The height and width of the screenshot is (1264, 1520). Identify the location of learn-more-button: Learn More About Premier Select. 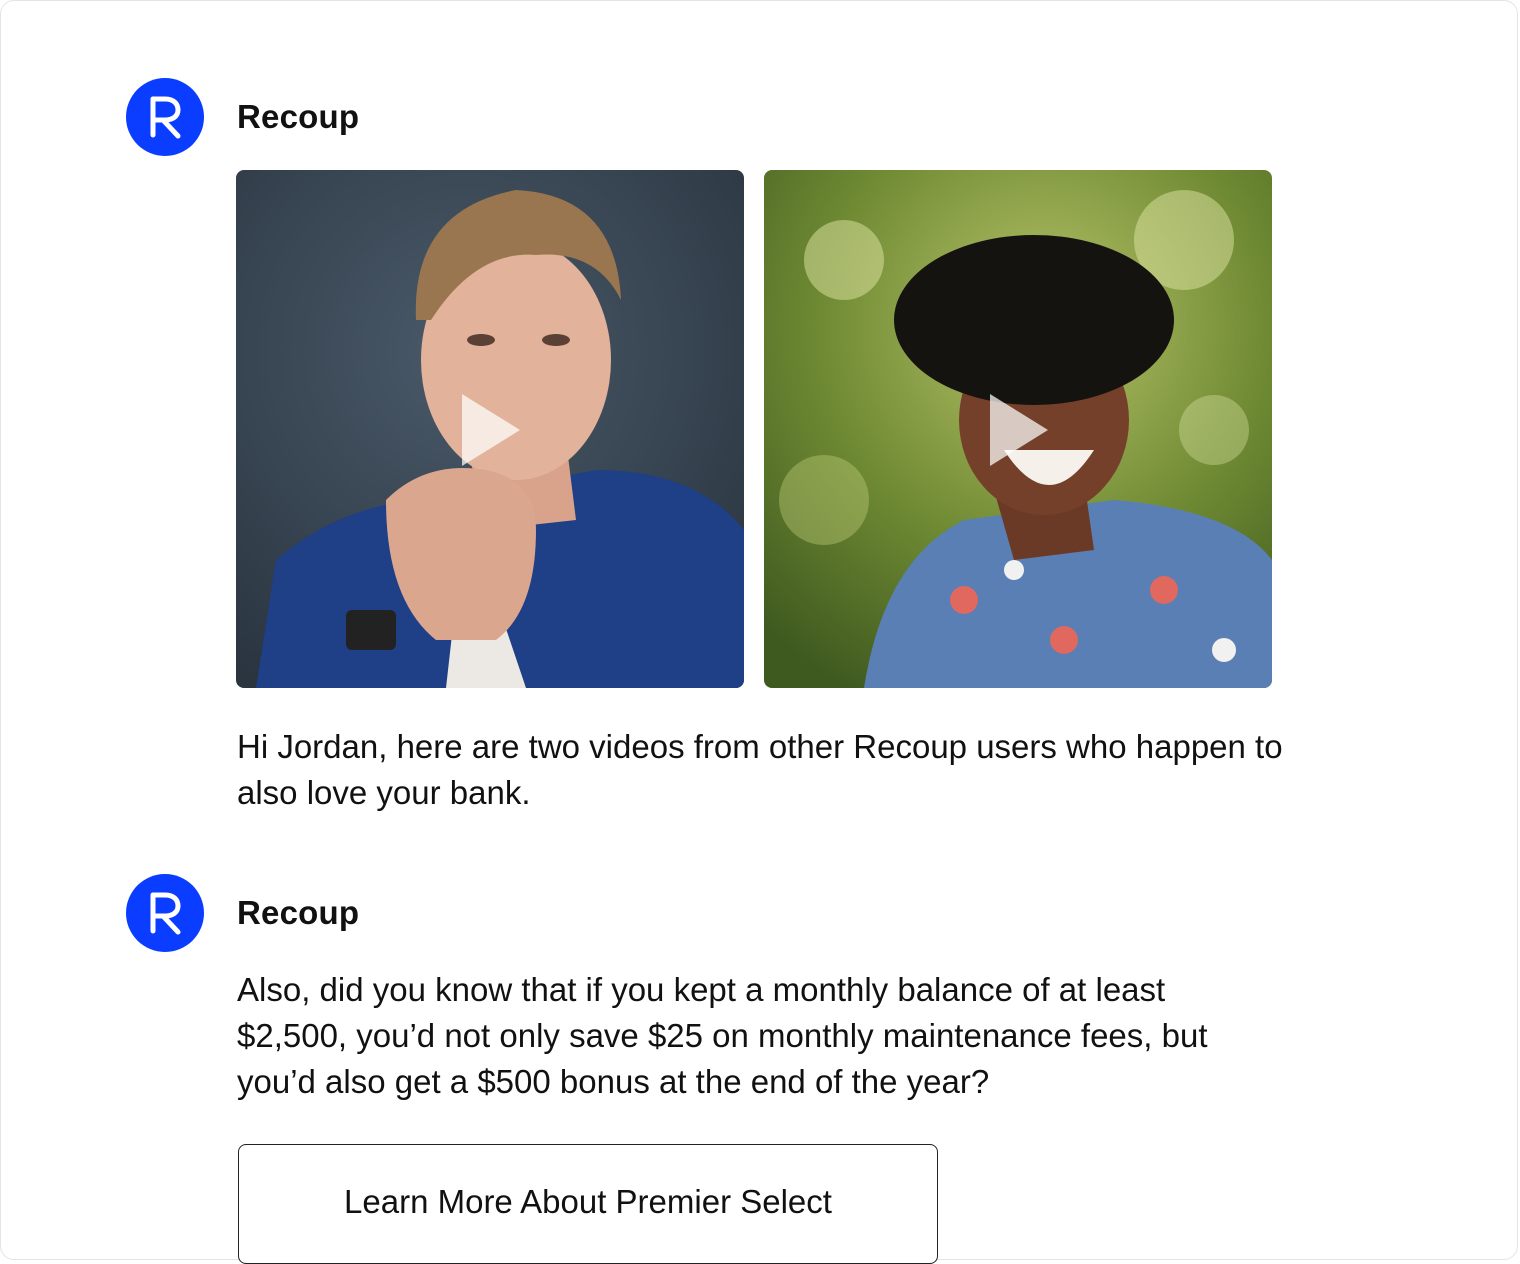
(588, 1204).